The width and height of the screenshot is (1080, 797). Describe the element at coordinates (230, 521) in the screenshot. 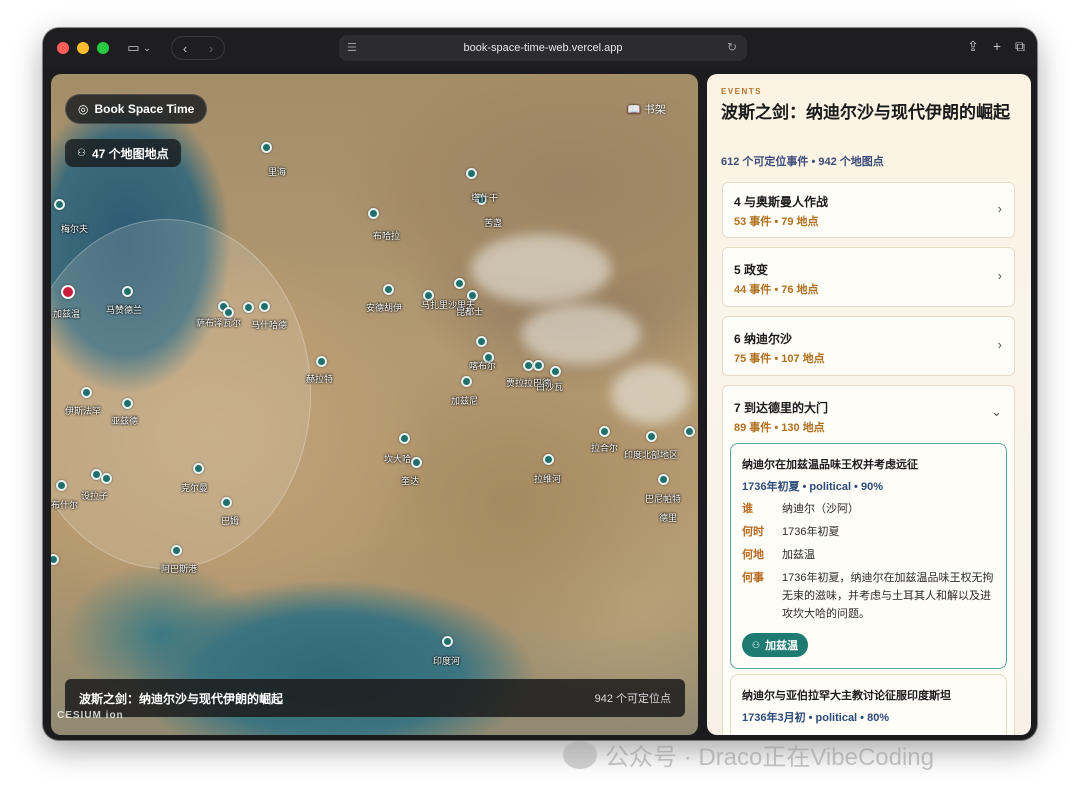

I see `place-label: 巴姆` at that location.